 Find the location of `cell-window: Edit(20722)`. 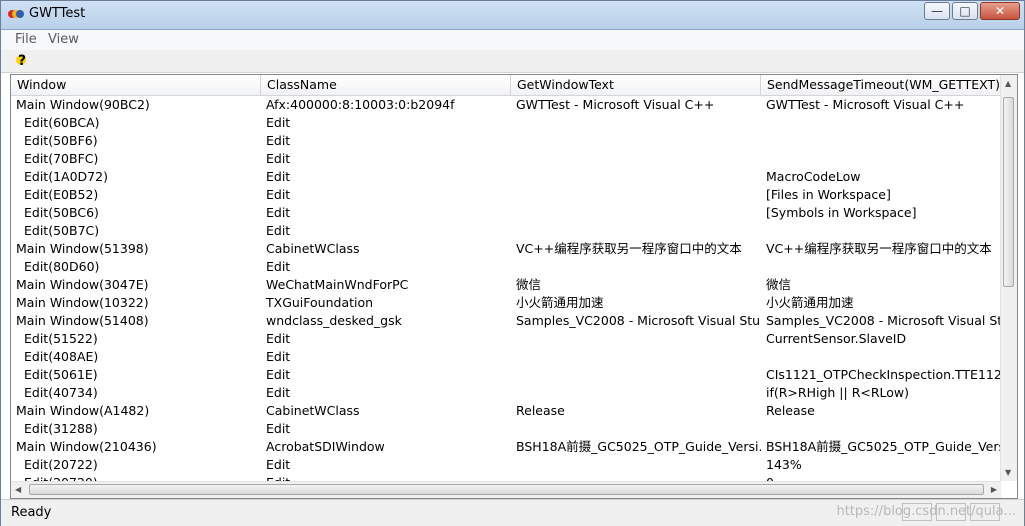

cell-window: Edit(20722) is located at coordinates (61, 464).